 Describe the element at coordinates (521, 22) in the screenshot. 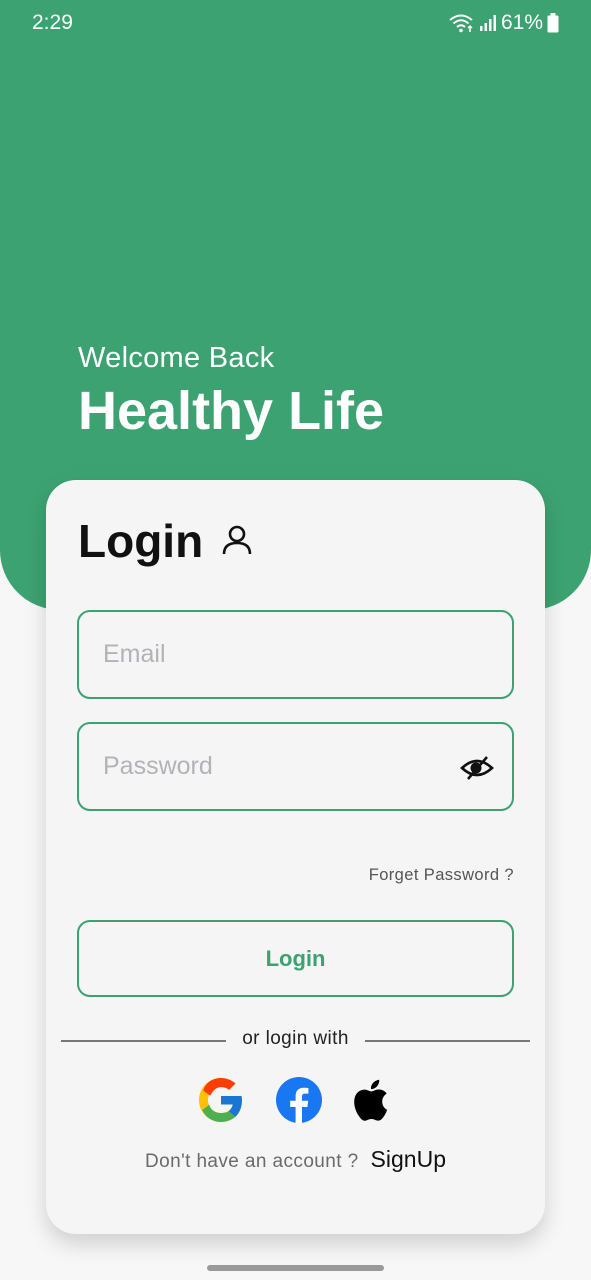

I see `battery-percent: 61%` at that location.